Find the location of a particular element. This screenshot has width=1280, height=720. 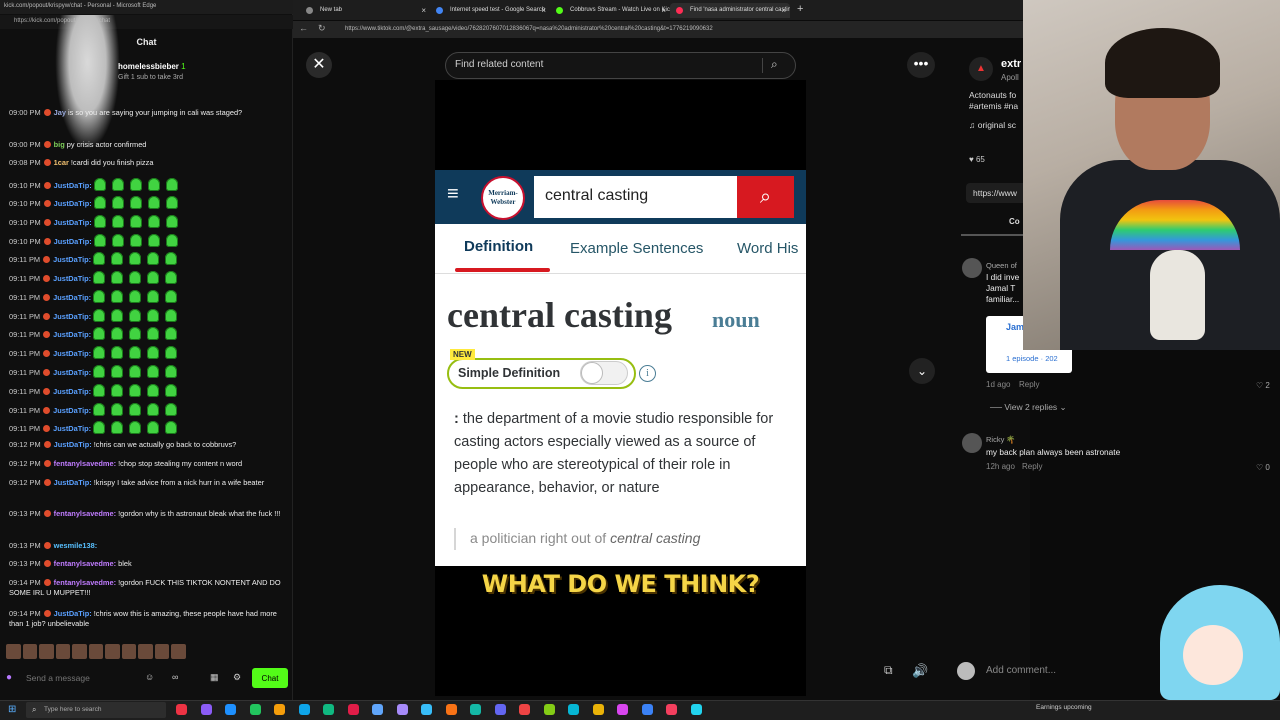

reload-icon: ↻ is located at coordinates (322, 28).